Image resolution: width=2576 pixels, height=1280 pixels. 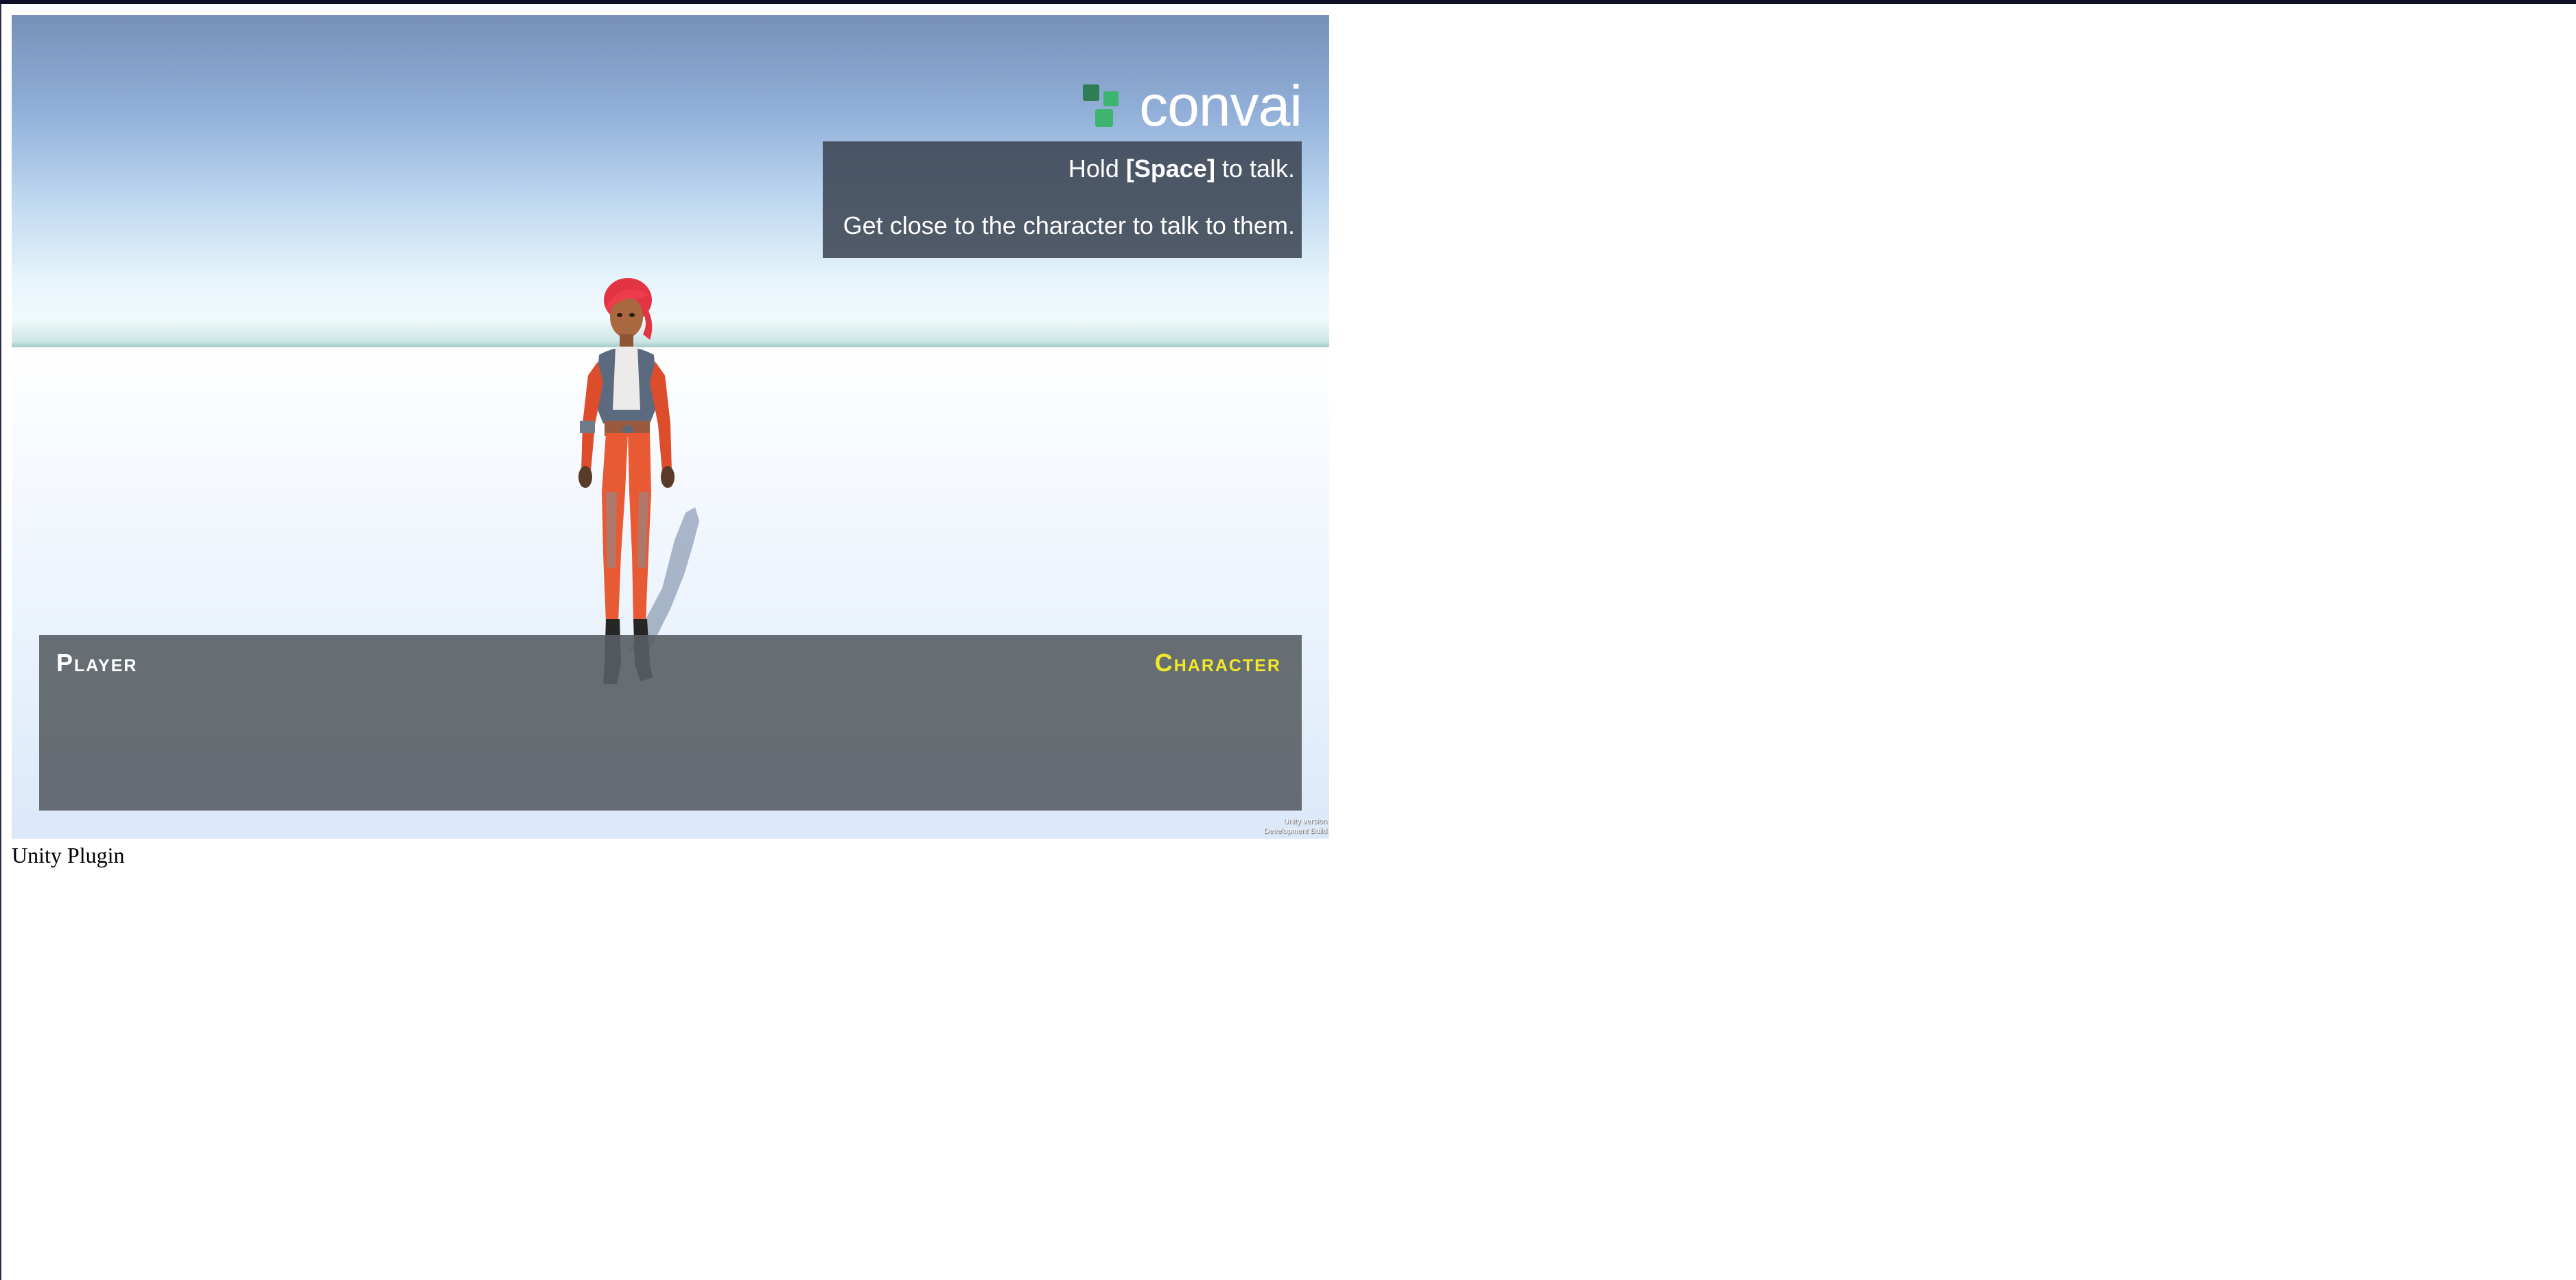 What do you see at coordinates (1170, 168) in the screenshot?
I see `space-key-label: [Space]` at bounding box center [1170, 168].